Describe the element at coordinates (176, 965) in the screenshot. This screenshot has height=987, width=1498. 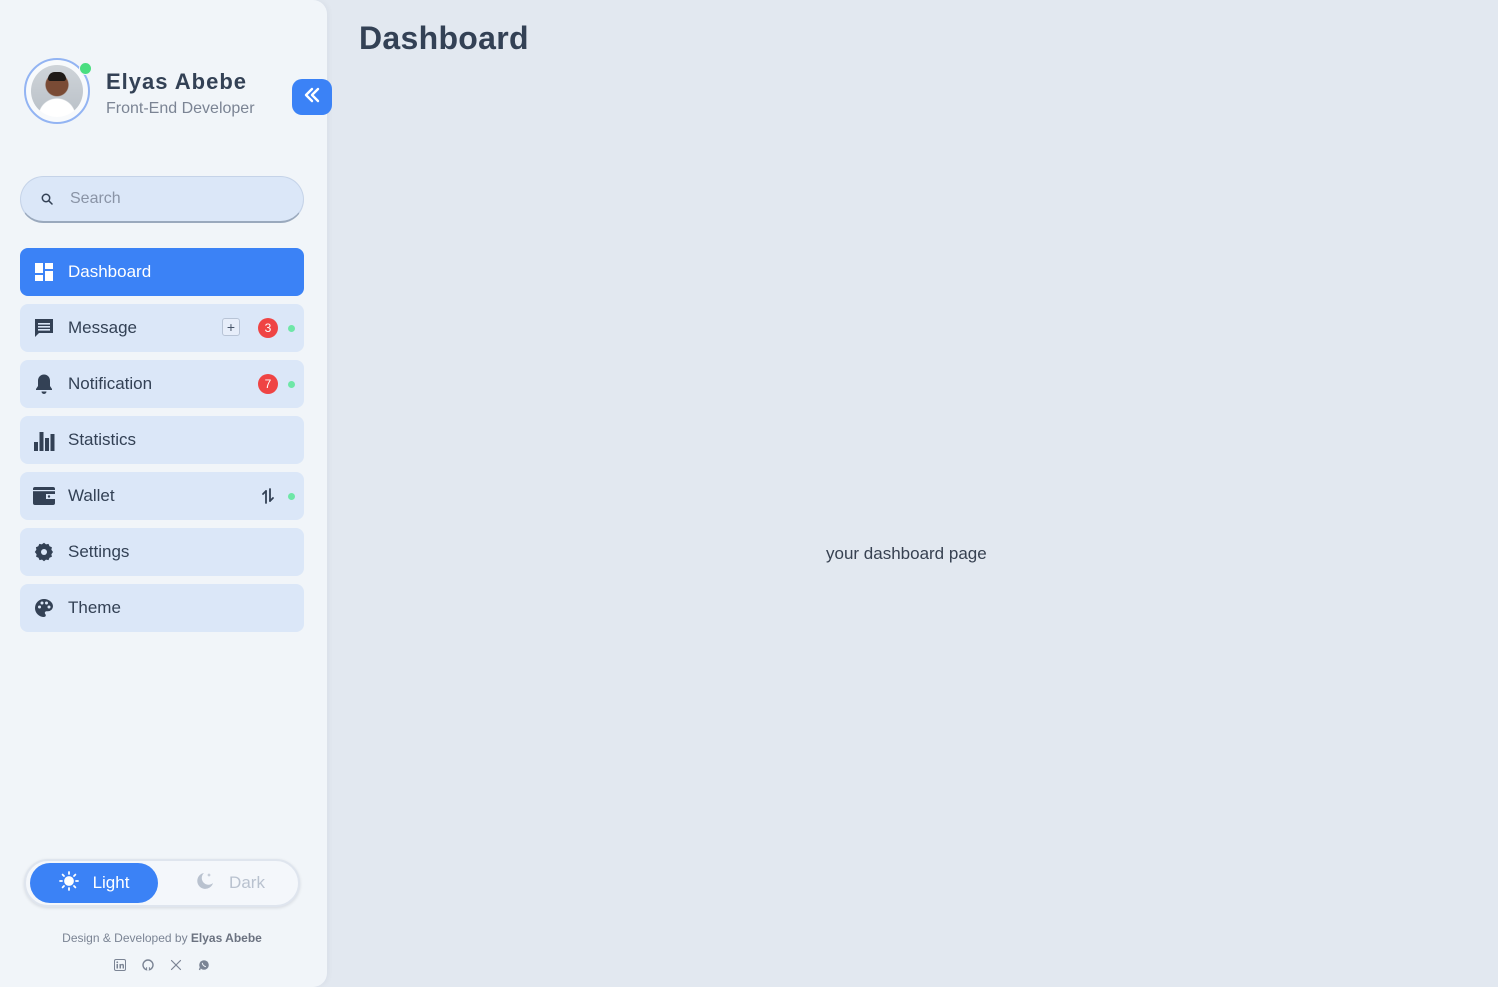
I see `x-icon` at that location.